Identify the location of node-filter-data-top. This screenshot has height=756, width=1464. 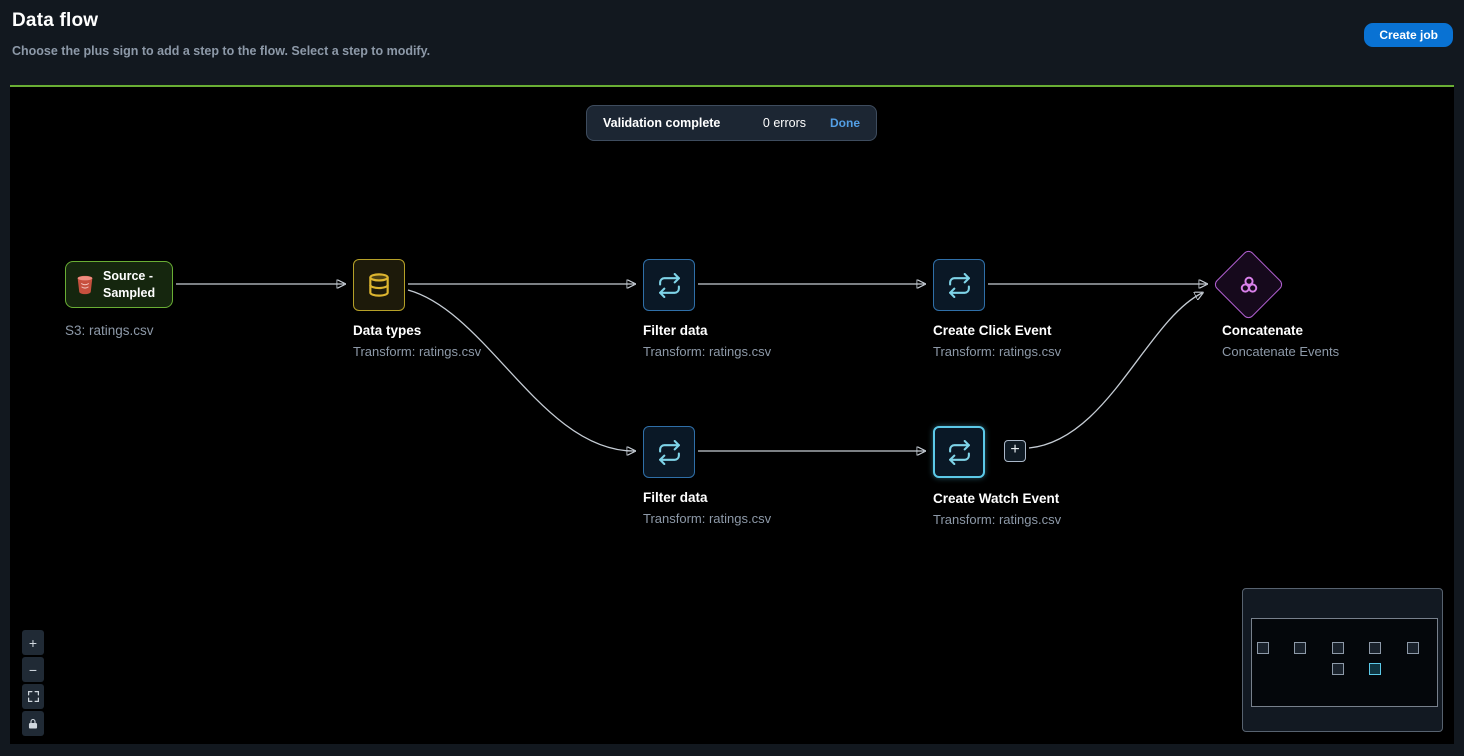
(669, 285).